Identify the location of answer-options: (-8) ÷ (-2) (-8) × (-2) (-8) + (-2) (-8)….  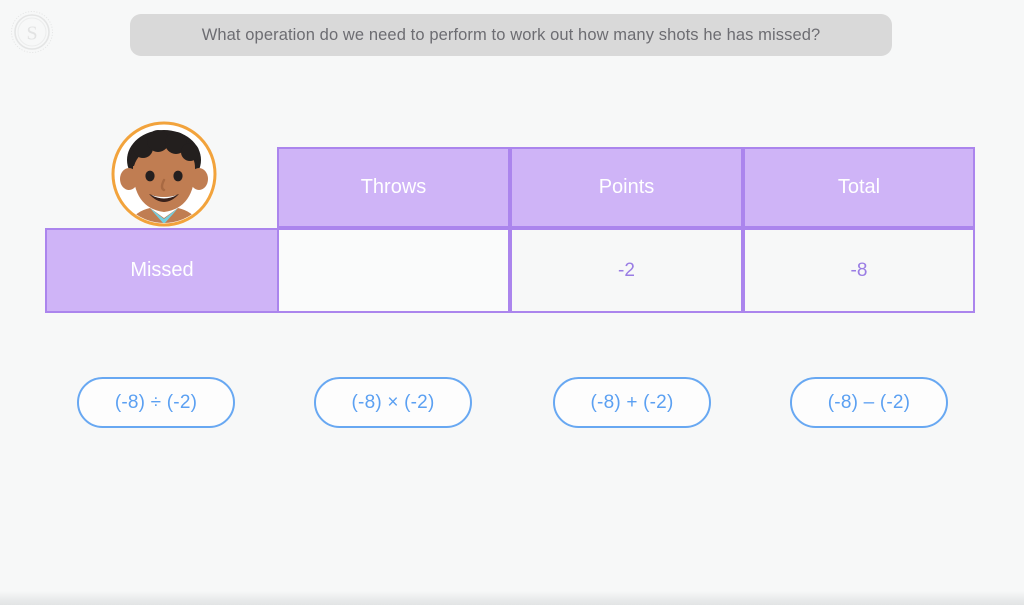
(512, 403).